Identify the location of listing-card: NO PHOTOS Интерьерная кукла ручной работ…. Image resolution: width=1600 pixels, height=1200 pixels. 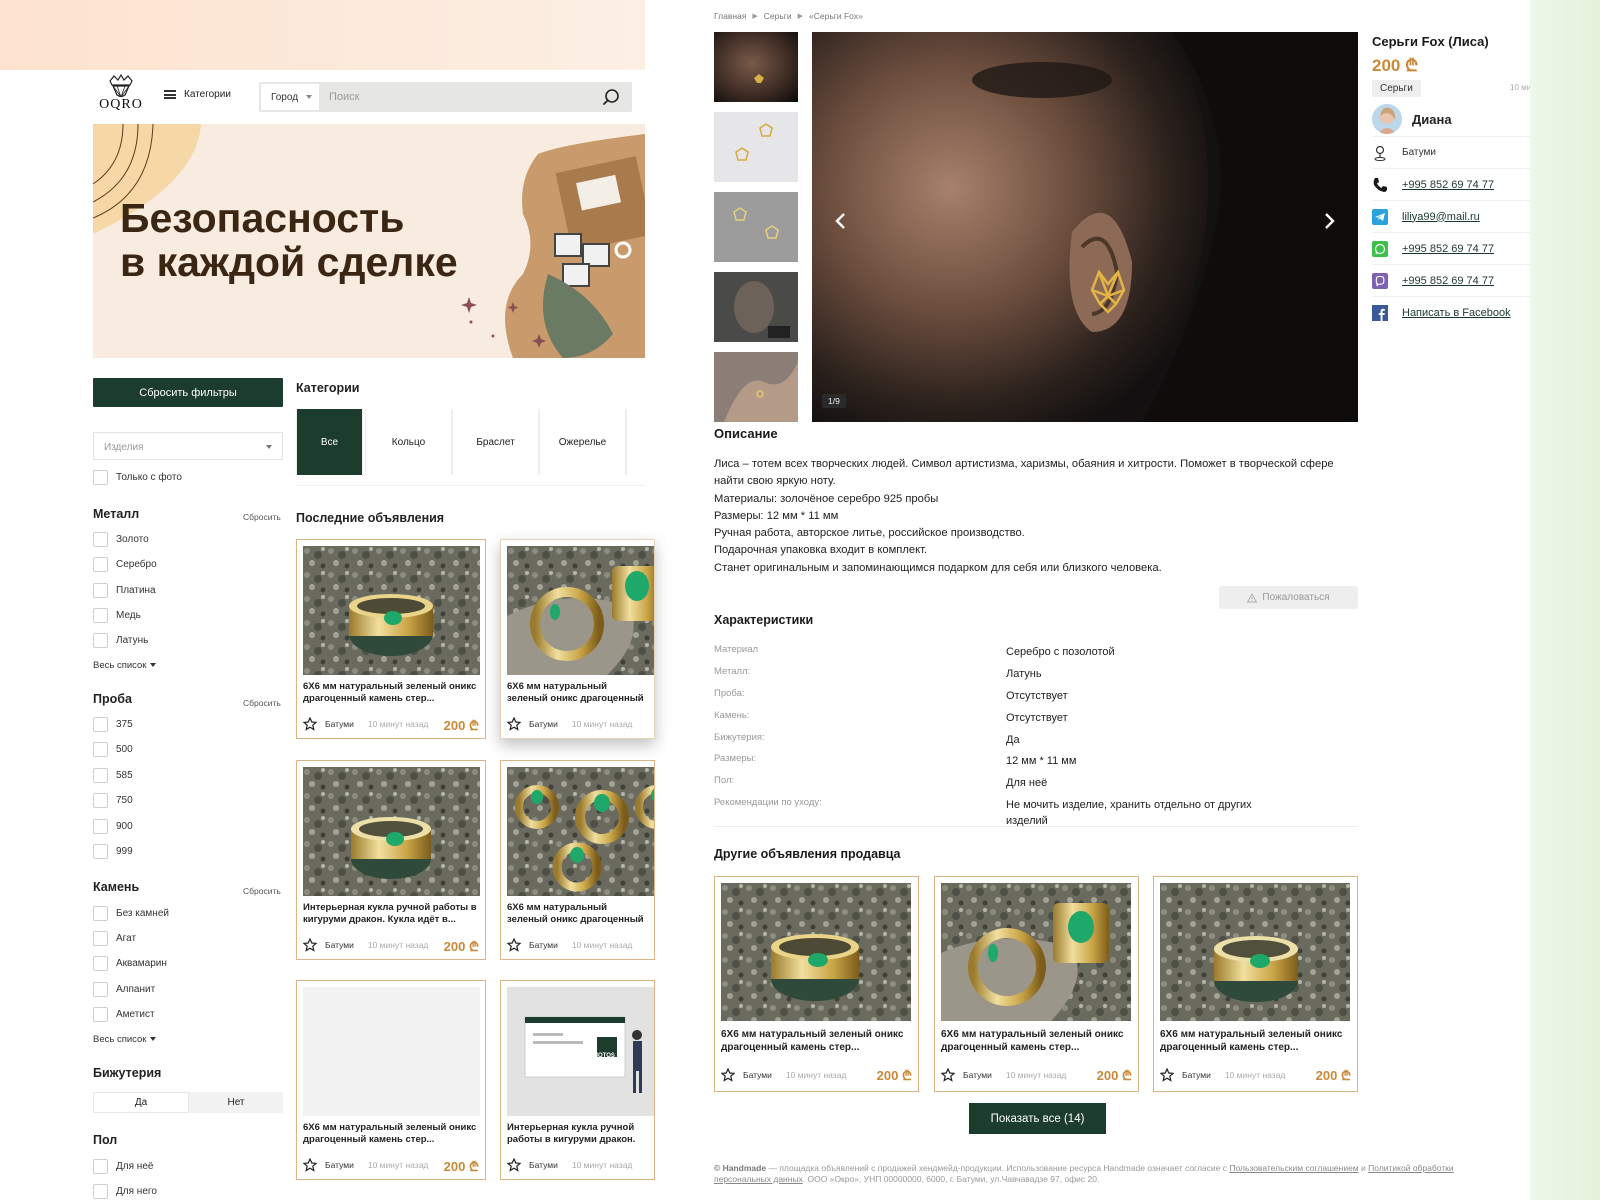
(577, 1080).